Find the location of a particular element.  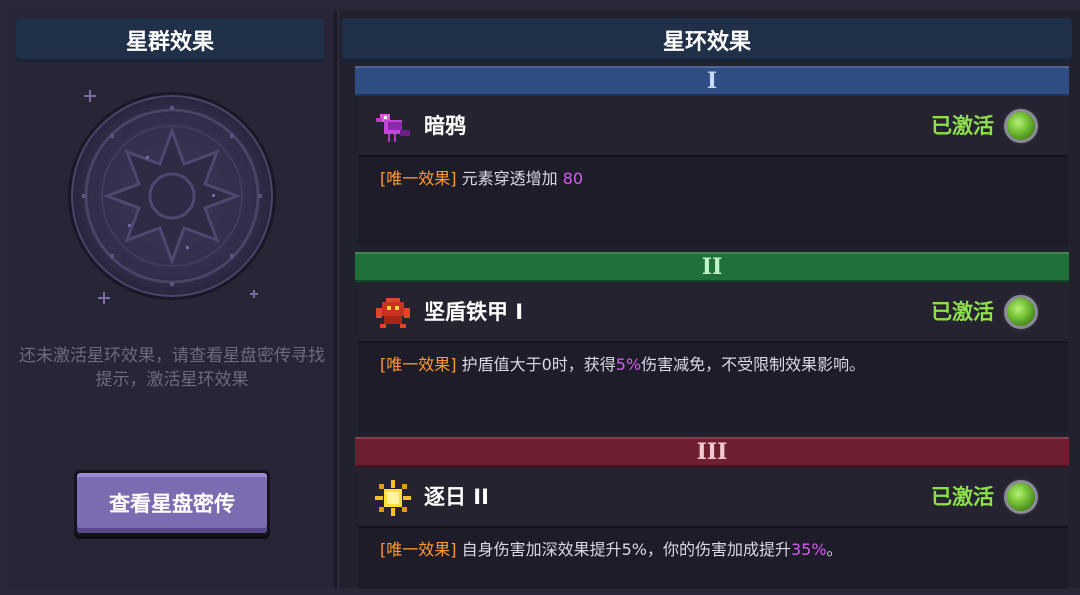

sun-icon is located at coordinates (393, 498).